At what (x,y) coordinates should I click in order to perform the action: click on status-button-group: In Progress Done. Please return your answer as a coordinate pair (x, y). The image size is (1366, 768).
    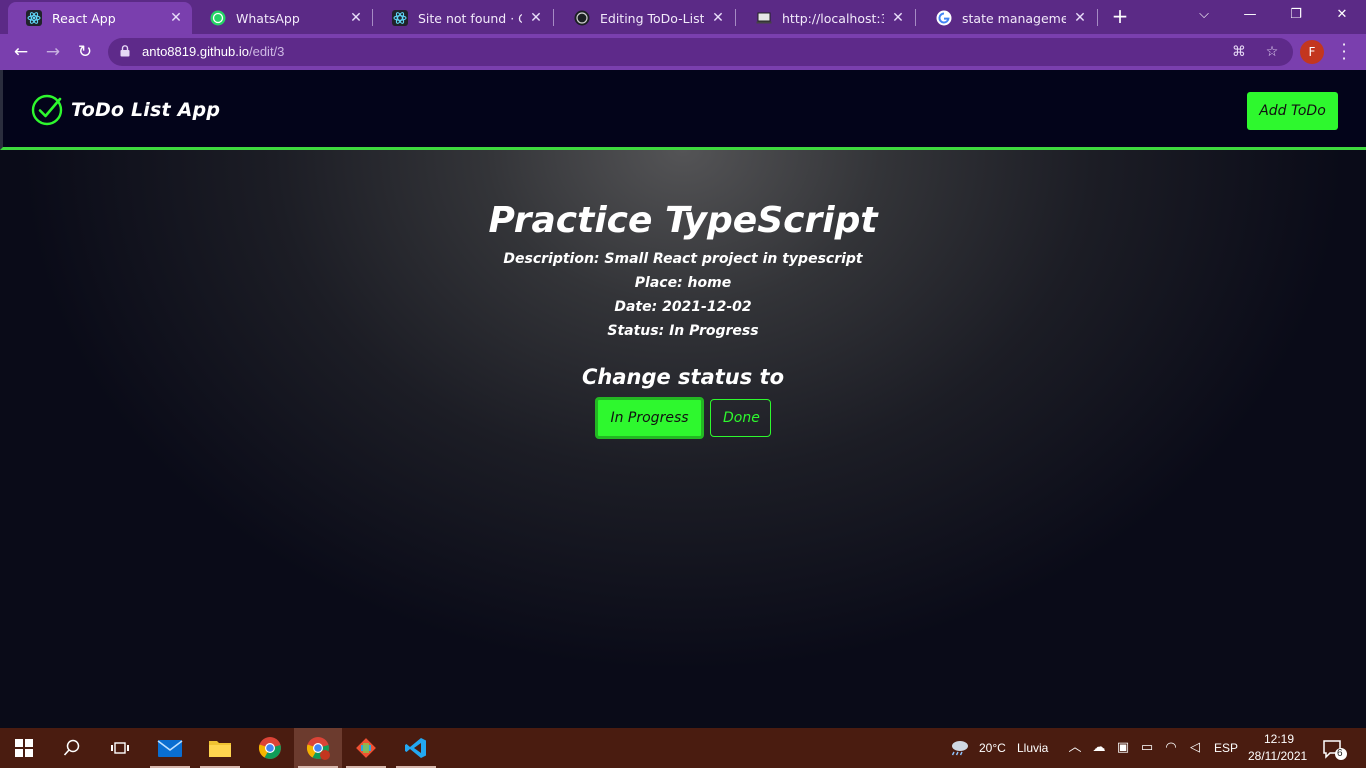
    Looking at the image, I should click on (683, 418).